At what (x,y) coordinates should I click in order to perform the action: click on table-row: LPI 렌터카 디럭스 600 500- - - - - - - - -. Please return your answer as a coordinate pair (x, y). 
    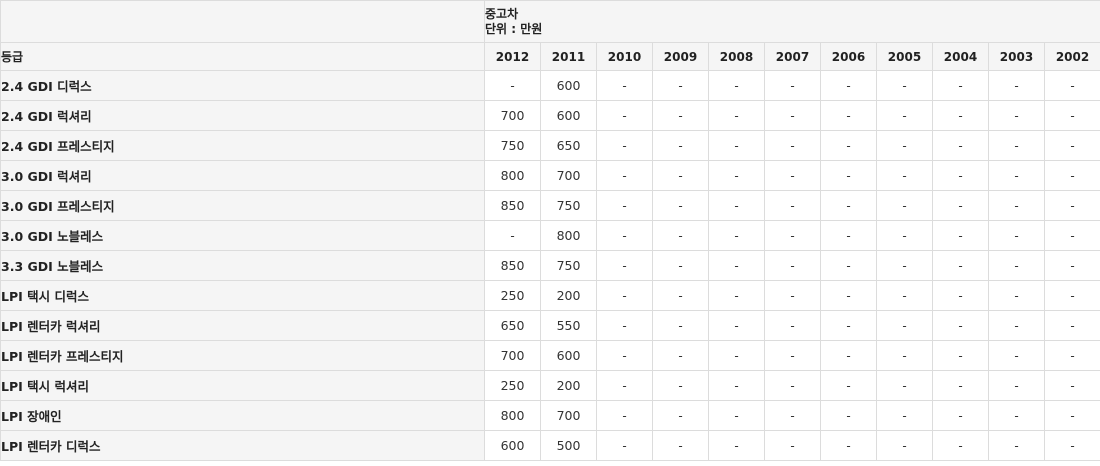
    Looking at the image, I should click on (550, 445).